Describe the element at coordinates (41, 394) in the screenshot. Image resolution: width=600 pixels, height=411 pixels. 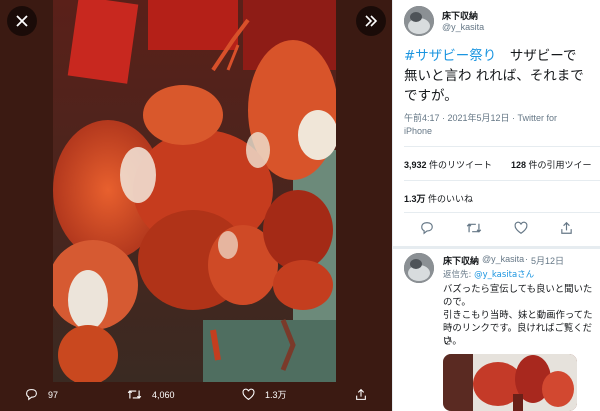
I see `media-reply-button: 97` at that location.